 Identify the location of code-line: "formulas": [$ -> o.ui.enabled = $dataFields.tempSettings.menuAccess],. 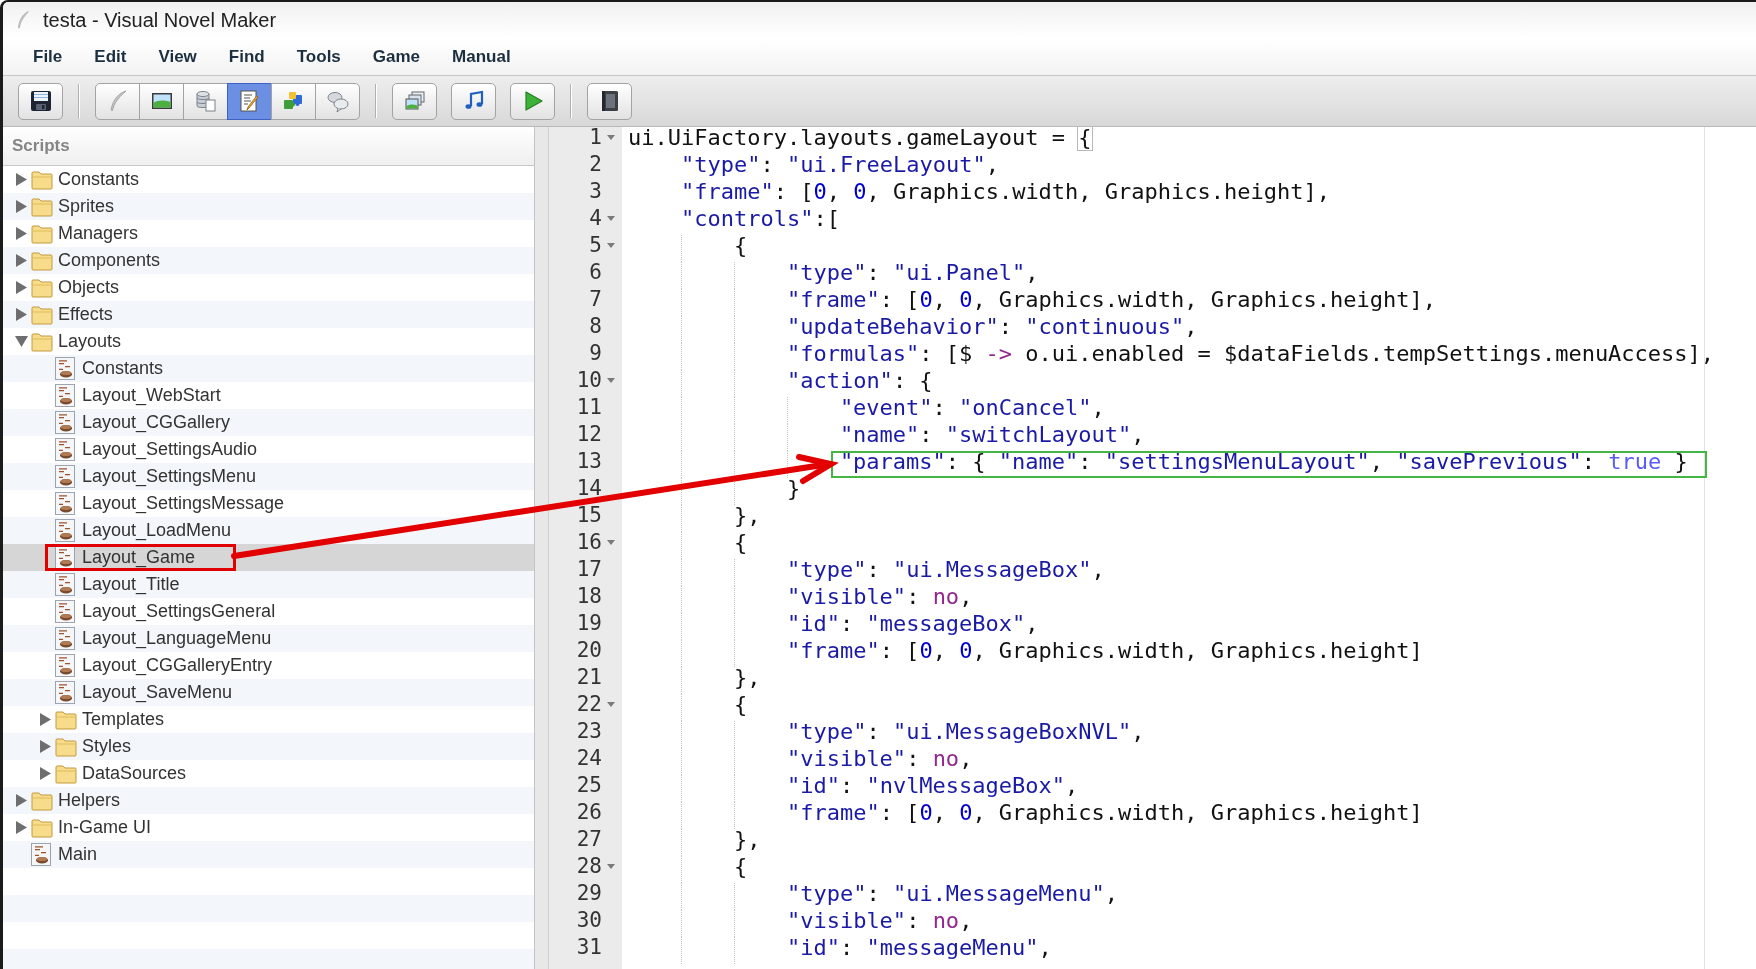
(1250, 353).